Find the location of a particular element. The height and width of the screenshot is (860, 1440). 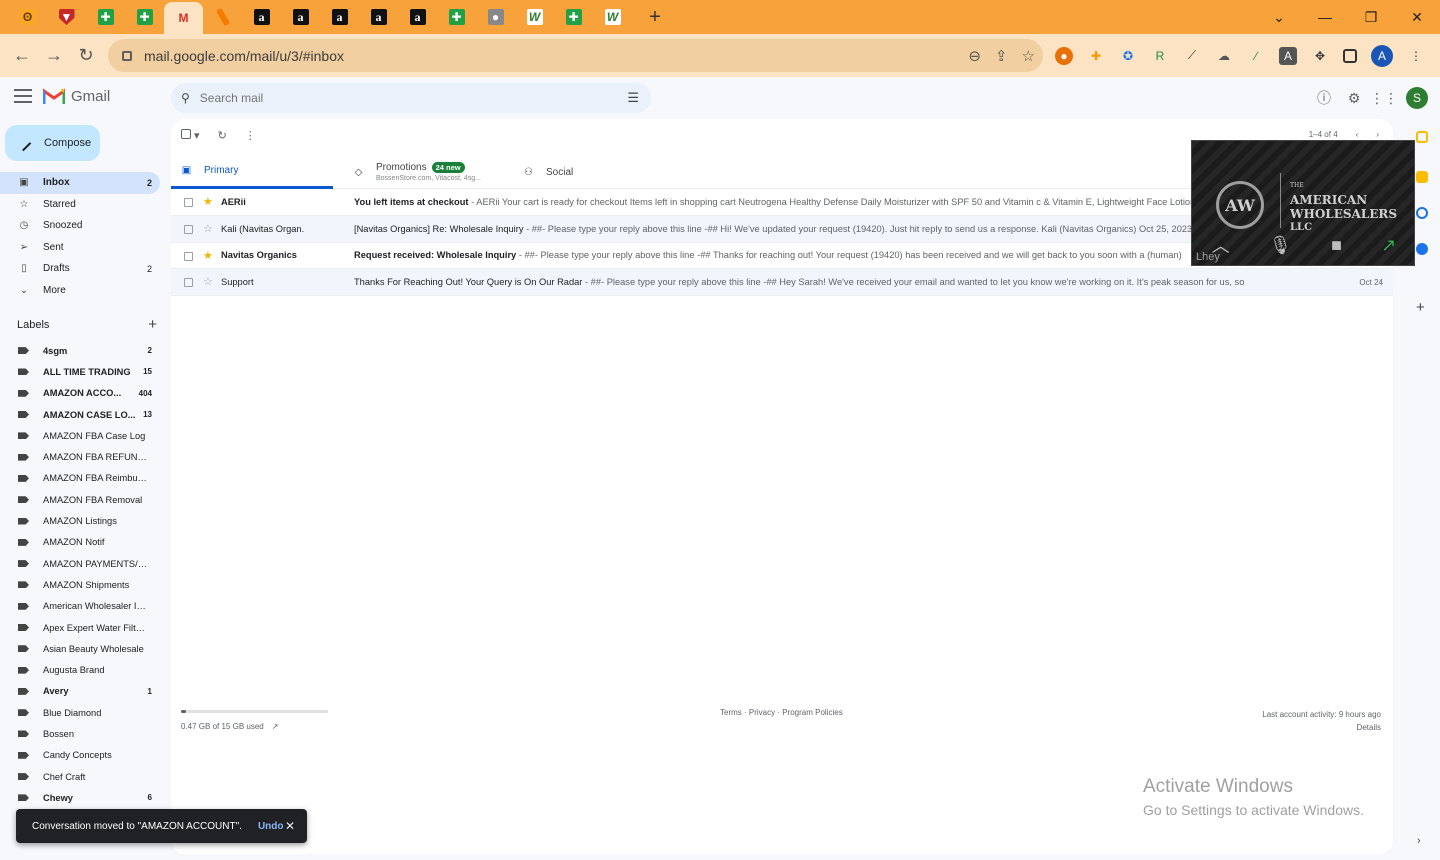

extension-rs-icon: R is located at coordinates (1160, 56).